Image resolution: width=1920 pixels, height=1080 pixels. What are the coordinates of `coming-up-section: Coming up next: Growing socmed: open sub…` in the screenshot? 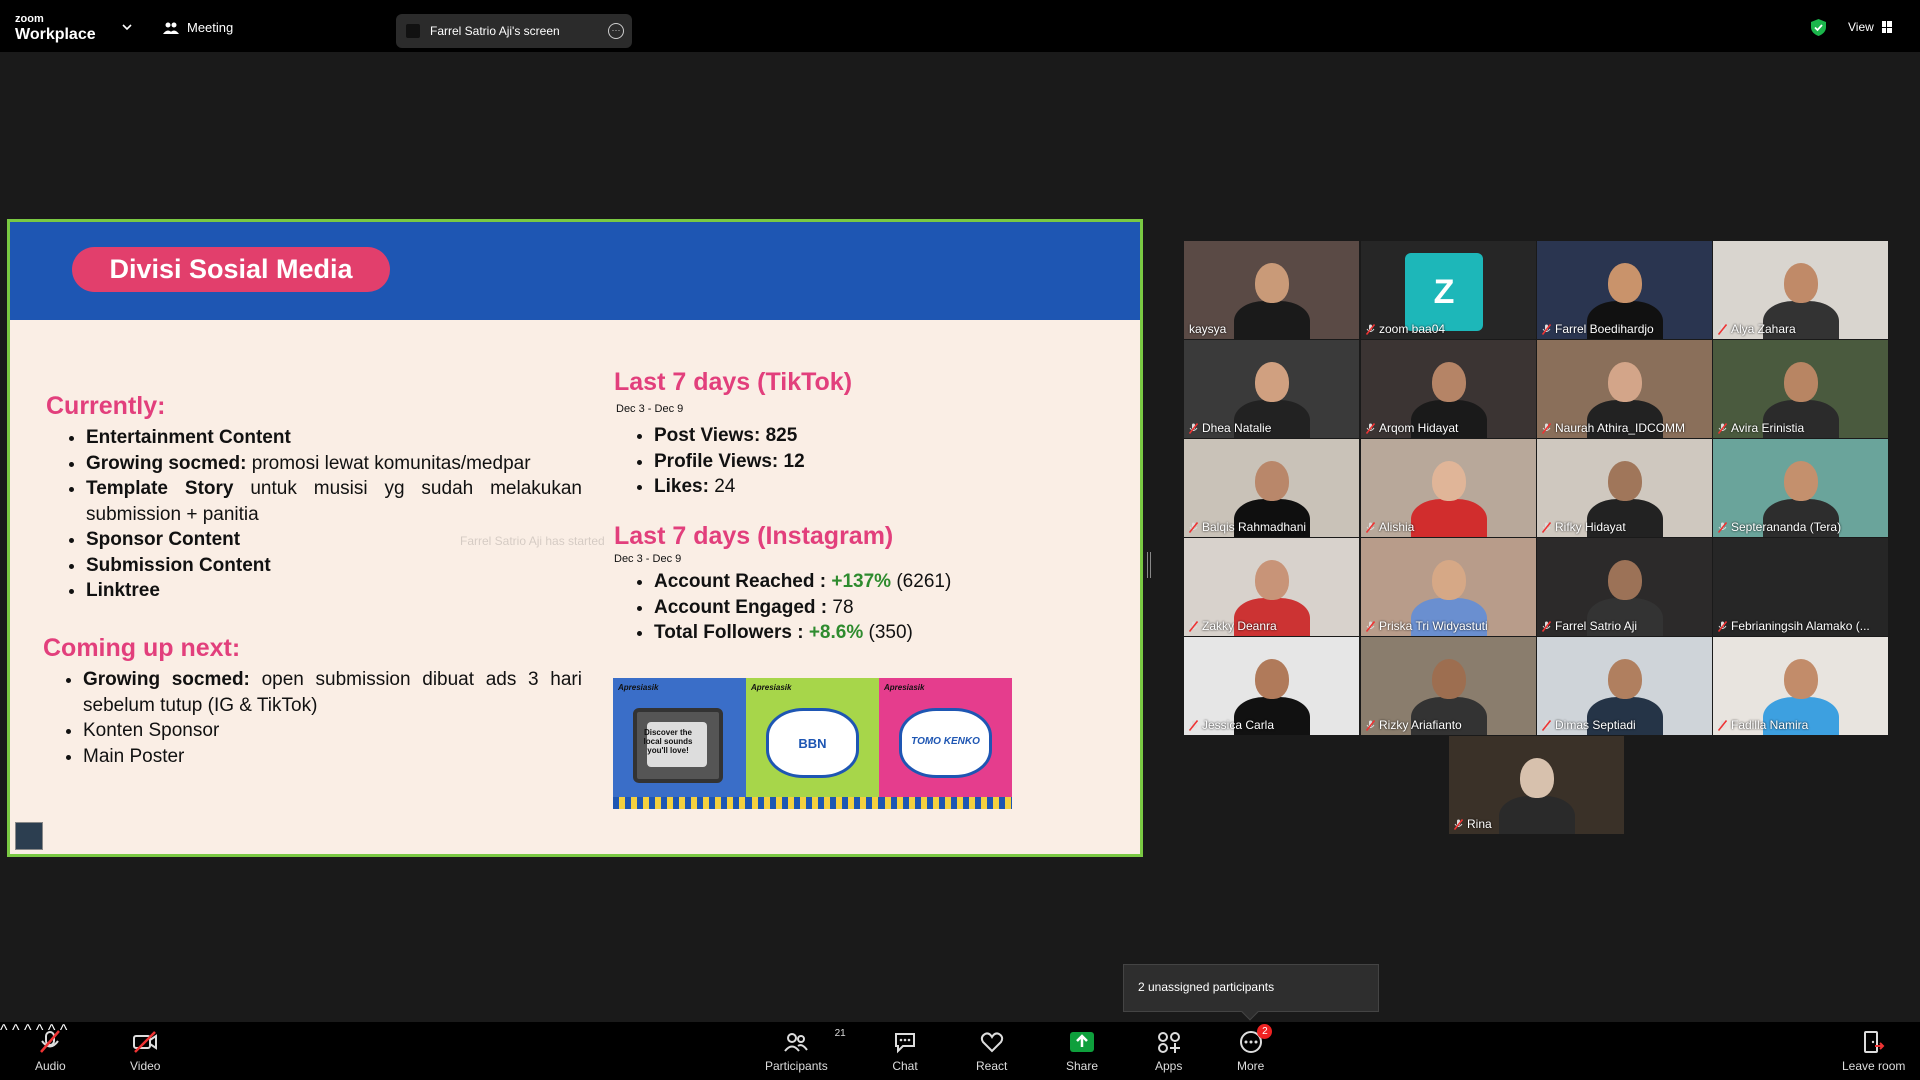 It's located at (312, 701).